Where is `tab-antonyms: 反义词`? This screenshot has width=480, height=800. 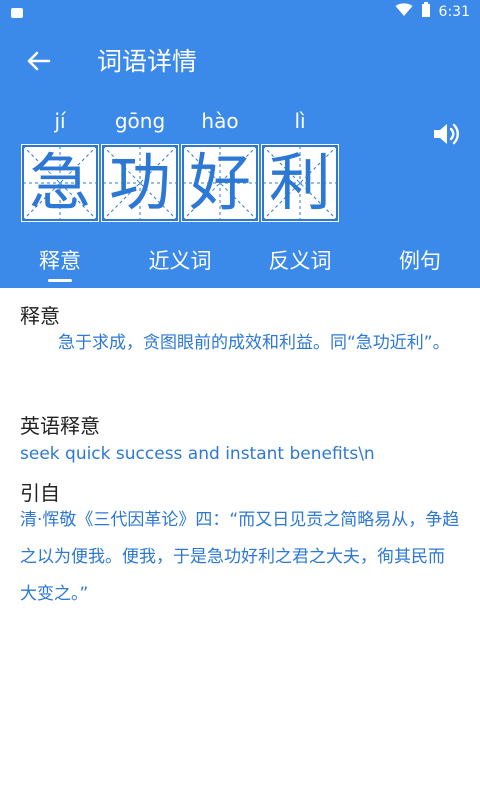
tab-antonyms: 反义词 is located at coordinates (300, 260).